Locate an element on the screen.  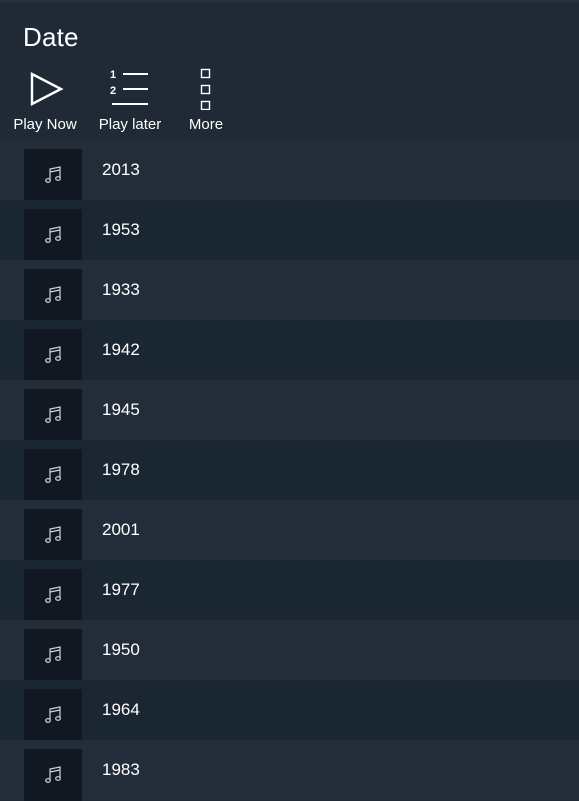
item-label: 2013 is located at coordinates (121, 169).